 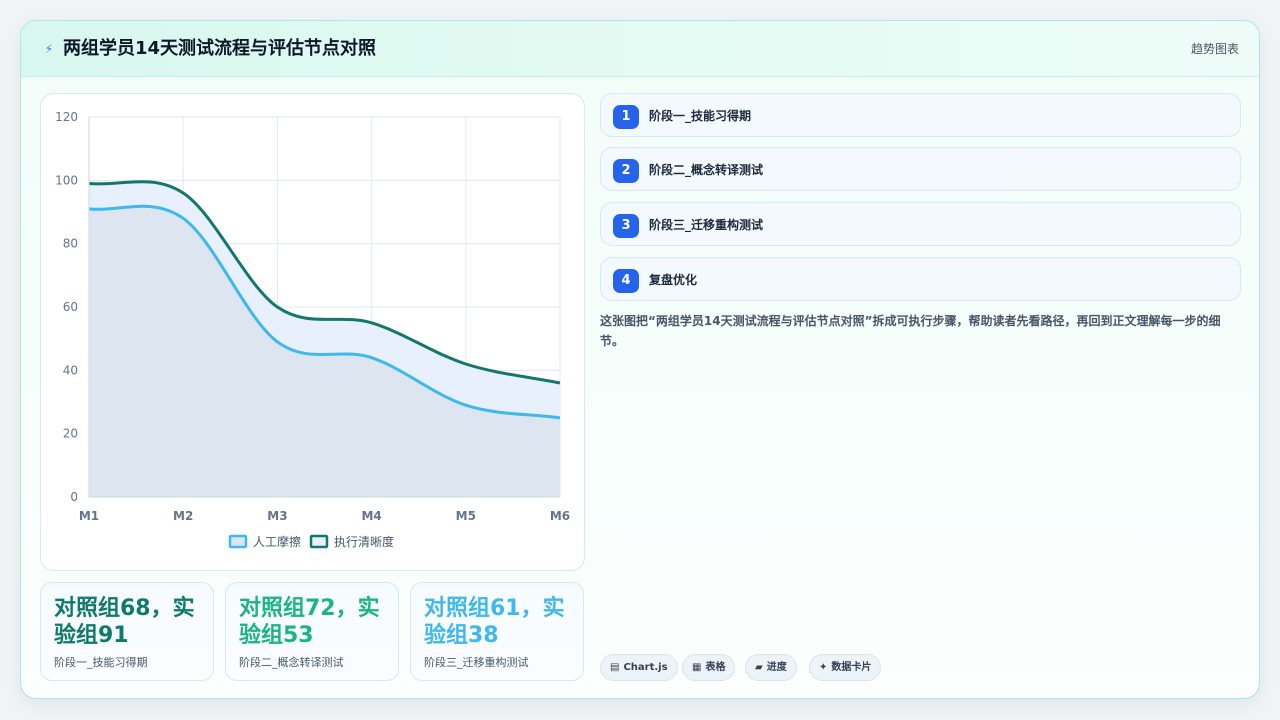 What do you see at coordinates (466, 516) in the screenshot?
I see `x-tick-label: M5` at bounding box center [466, 516].